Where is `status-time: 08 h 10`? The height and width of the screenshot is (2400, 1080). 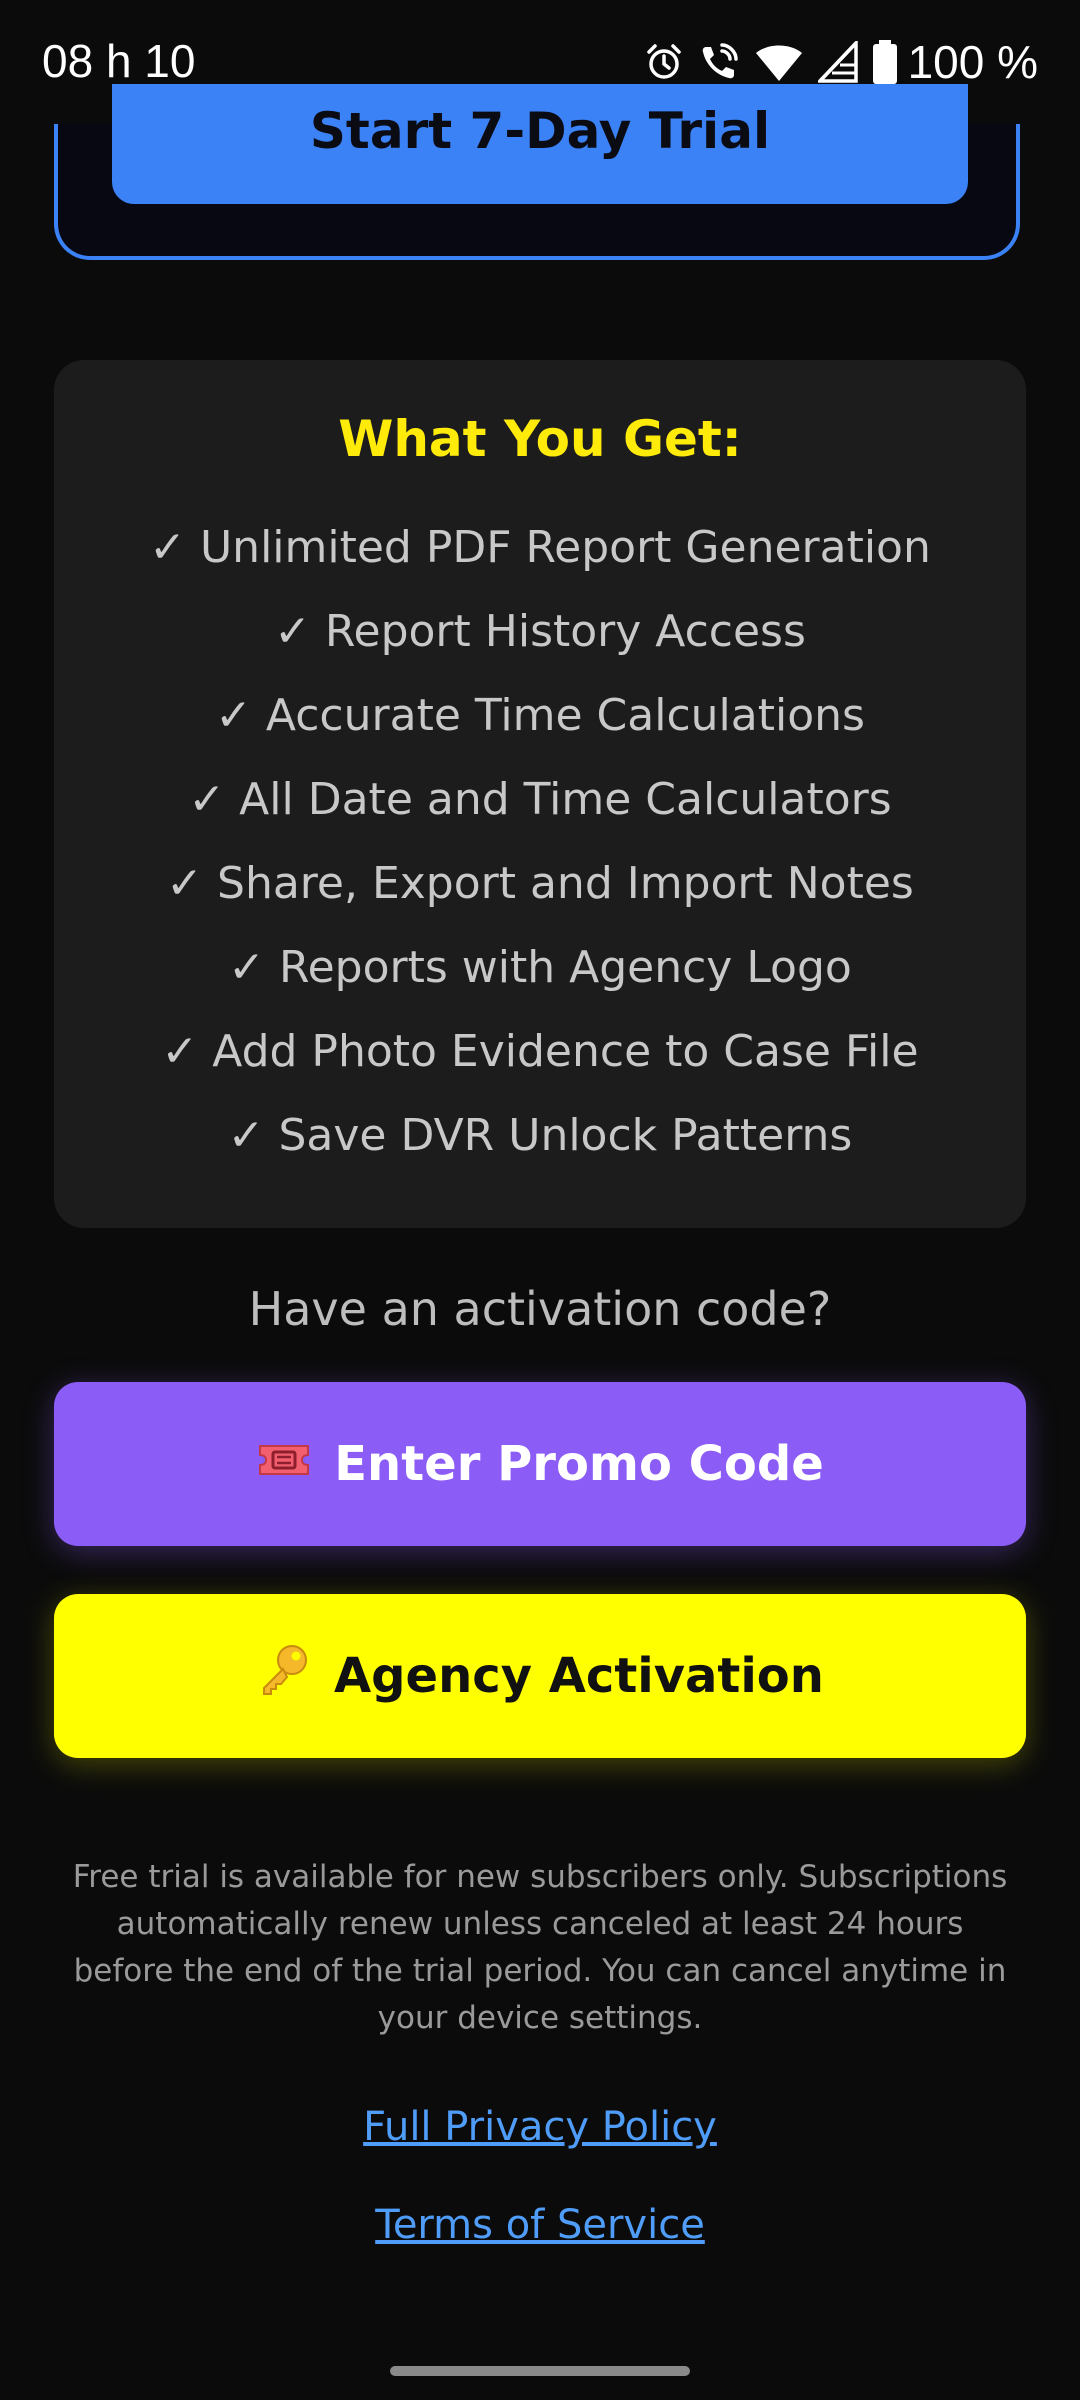 status-time: 08 h 10 is located at coordinates (119, 61).